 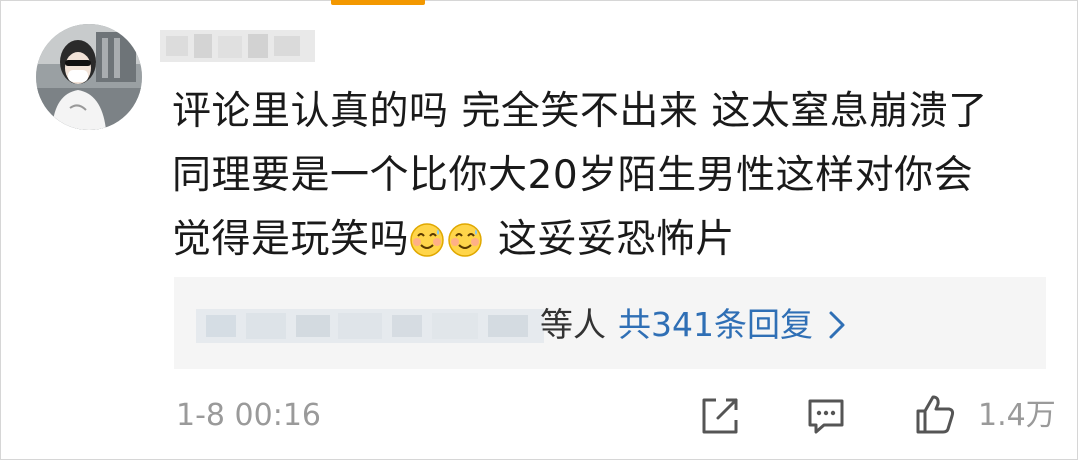 What do you see at coordinates (248, 415) in the screenshot?
I see `timestamp: 1-8 00:16` at bounding box center [248, 415].